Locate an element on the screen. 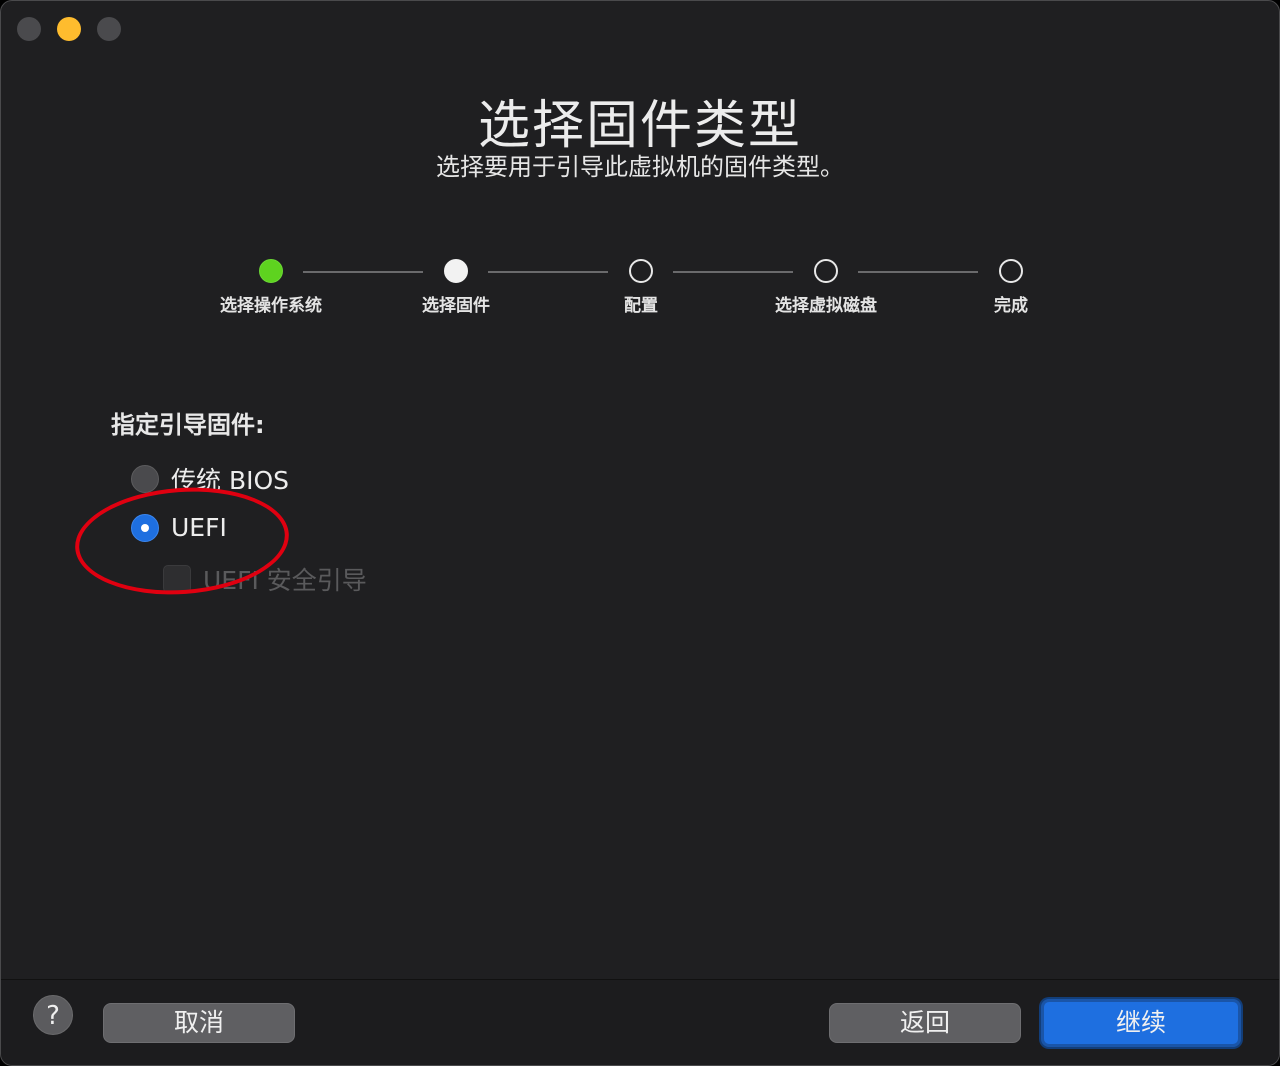  wizard-stepper: 选择操作系统 选择固件 配置 选择虚拟磁盘 完成 is located at coordinates (640, 289).